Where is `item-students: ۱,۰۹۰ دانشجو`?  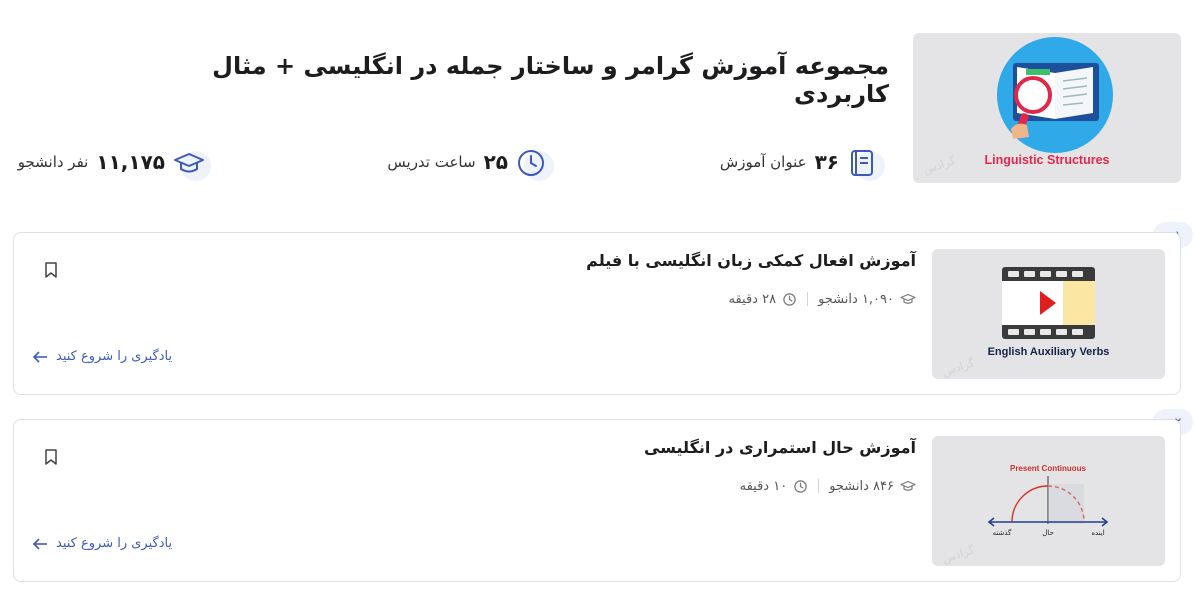 item-students: ۱,۰۹۰ دانشجو is located at coordinates (856, 299).